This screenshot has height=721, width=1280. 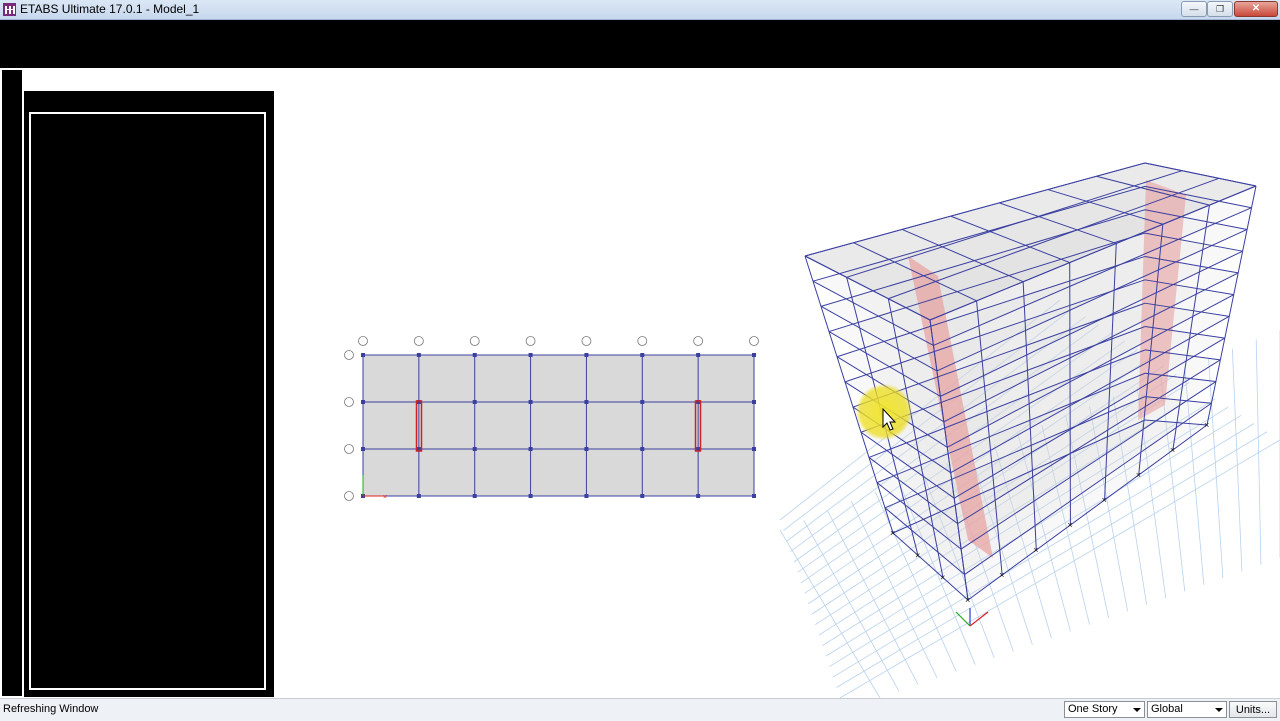 What do you see at coordinates (889, 419) in the screenshot?
I see `mouse-cursor-icon` at bounding box center [889, 419].